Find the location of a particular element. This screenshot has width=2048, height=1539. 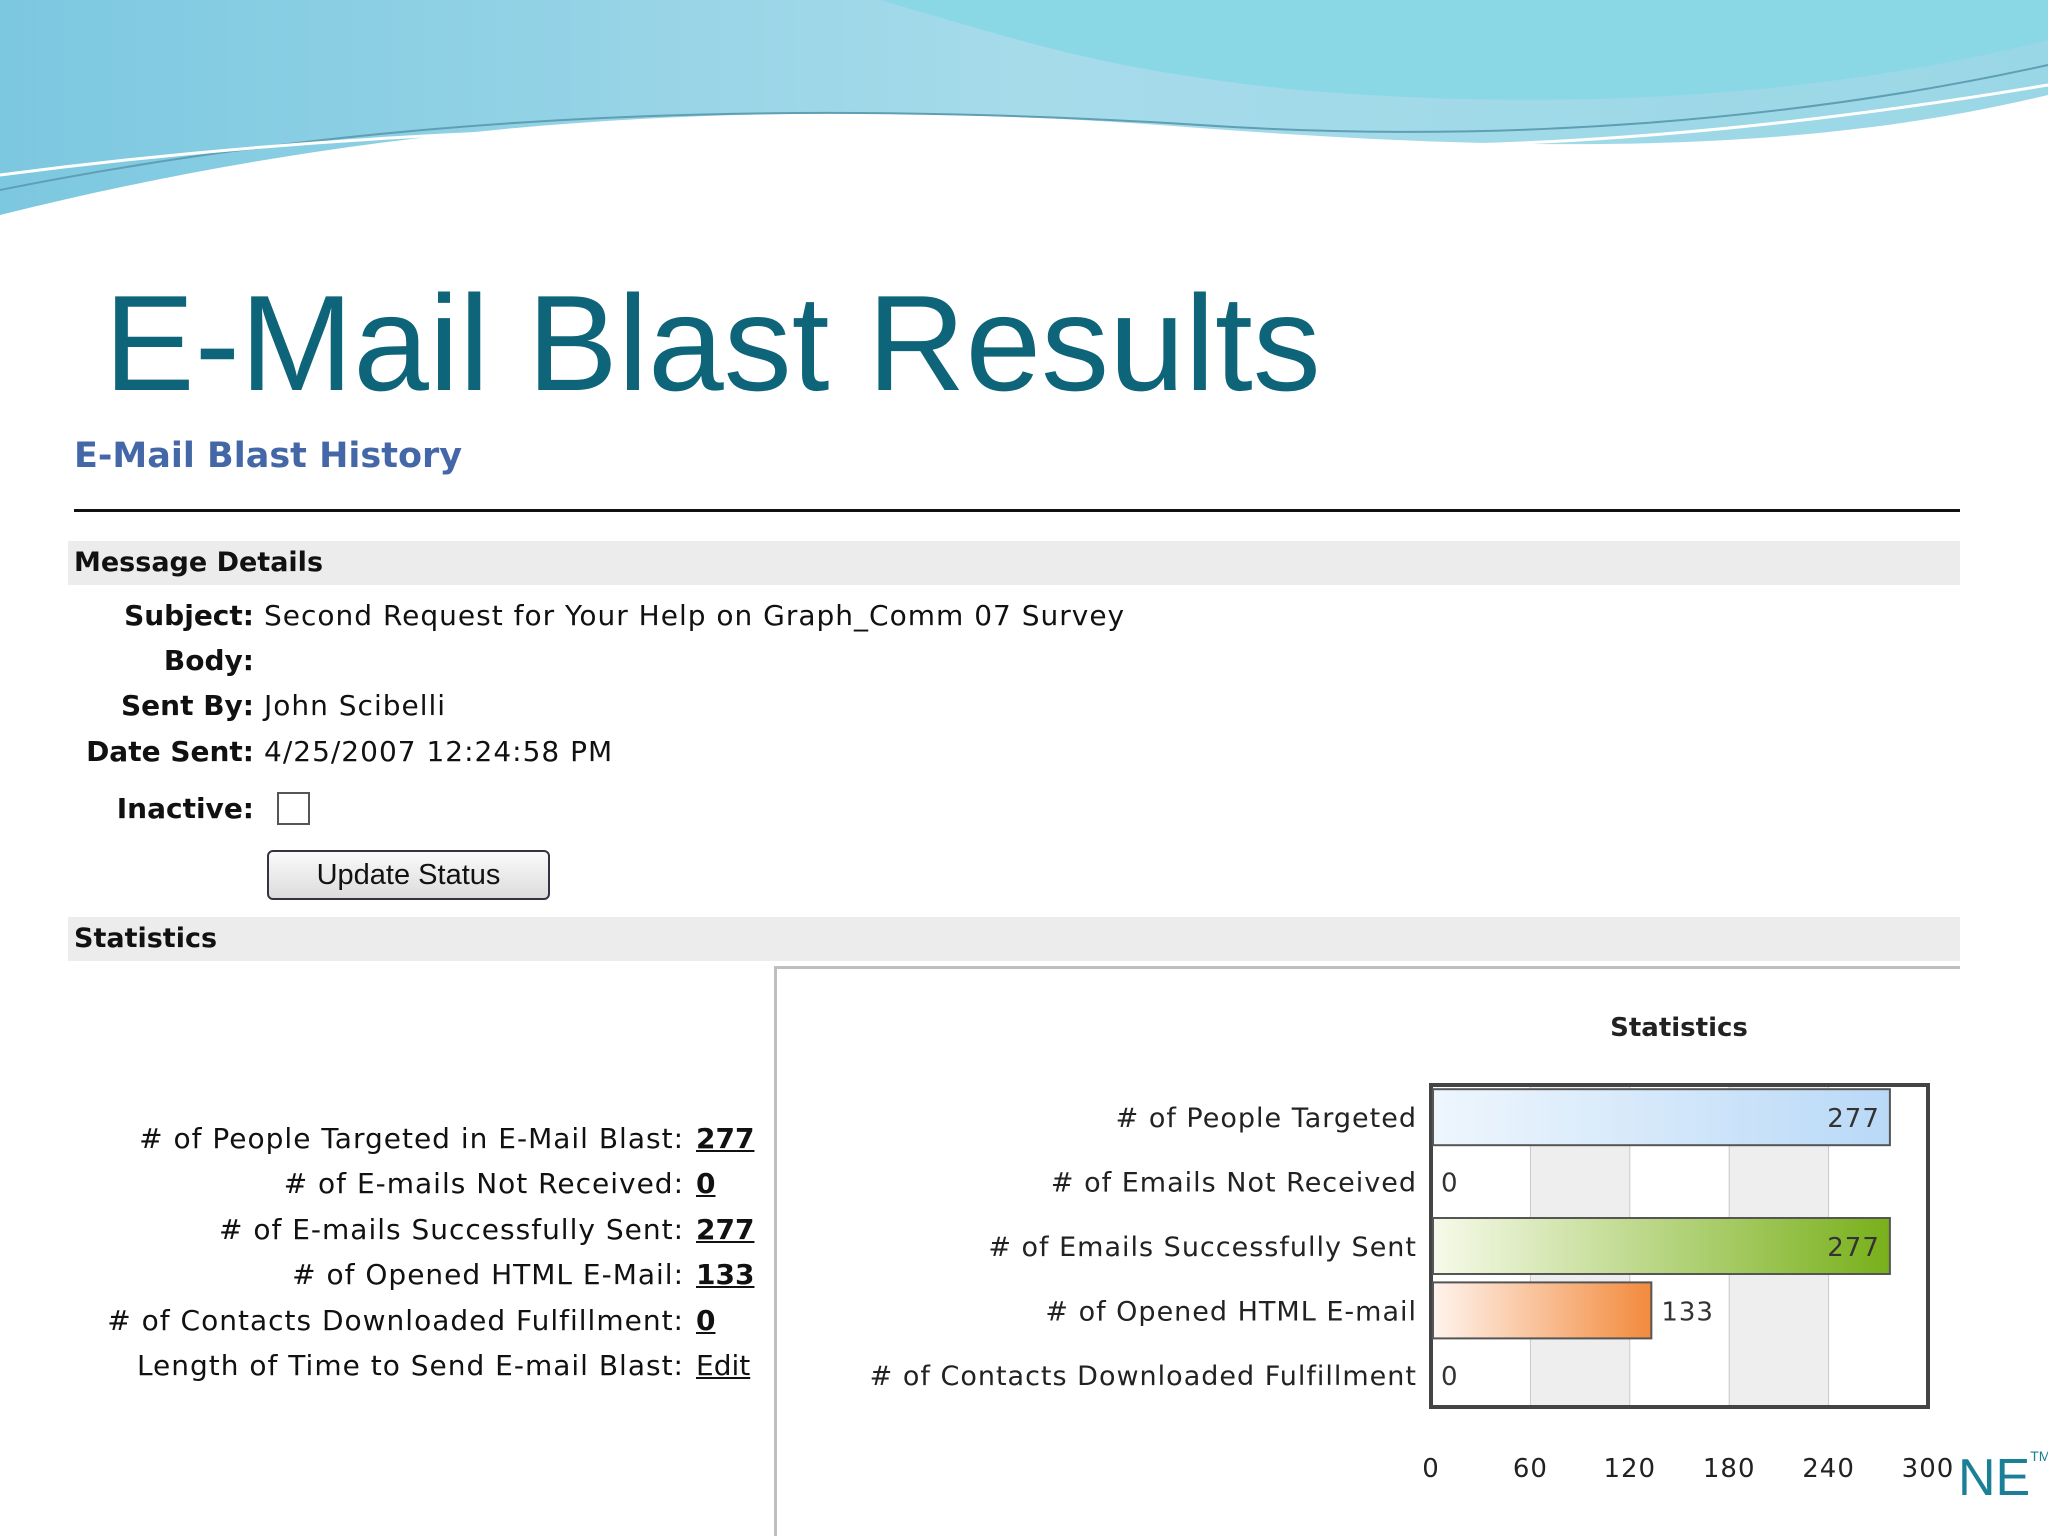

x-tick-label: 300 is located at coordinates (1928, 1469).